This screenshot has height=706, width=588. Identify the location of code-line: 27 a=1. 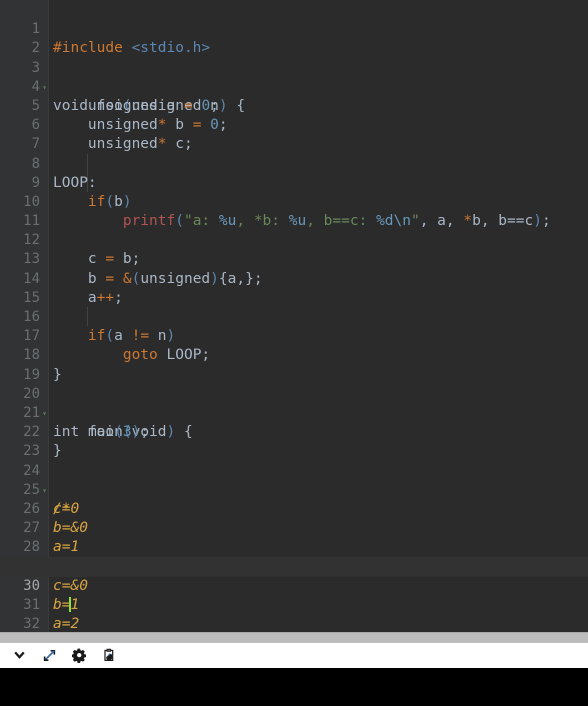
(294, 527).